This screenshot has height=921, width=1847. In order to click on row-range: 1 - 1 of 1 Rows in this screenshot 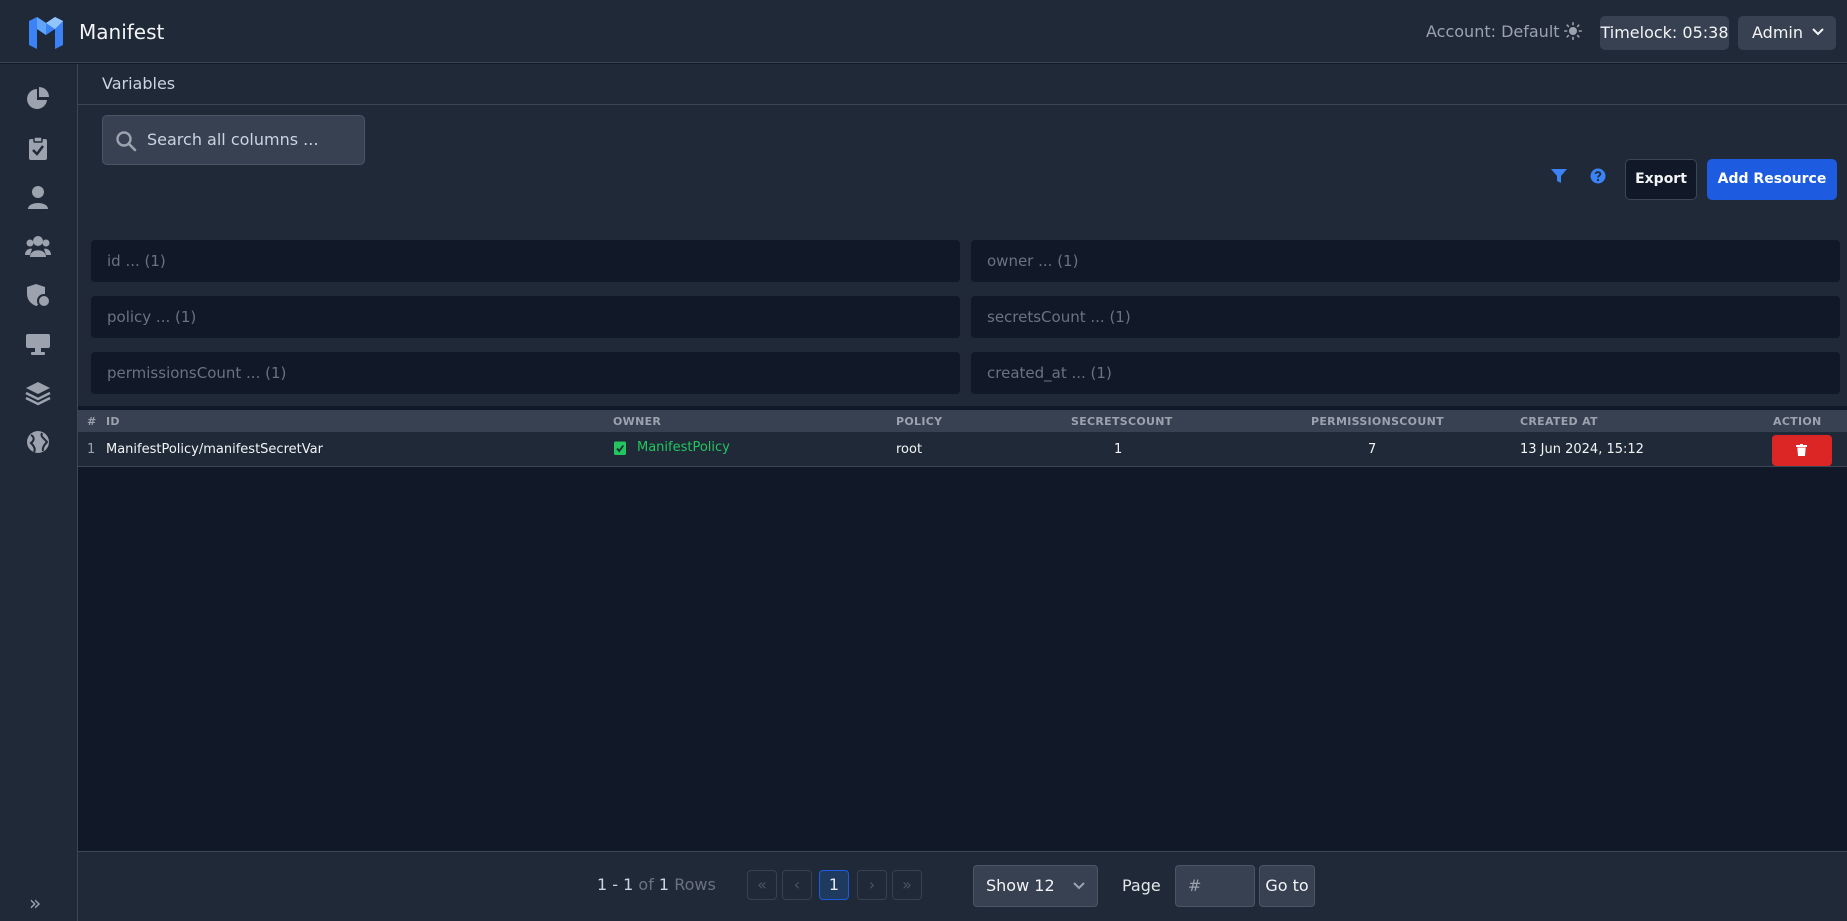, I will do `click(656, 884)`.